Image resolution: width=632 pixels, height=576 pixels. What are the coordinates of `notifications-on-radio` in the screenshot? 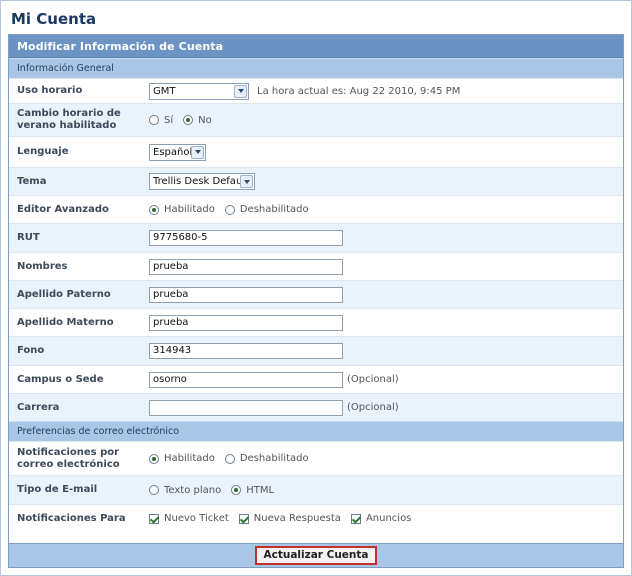 It's located at (154, 458).